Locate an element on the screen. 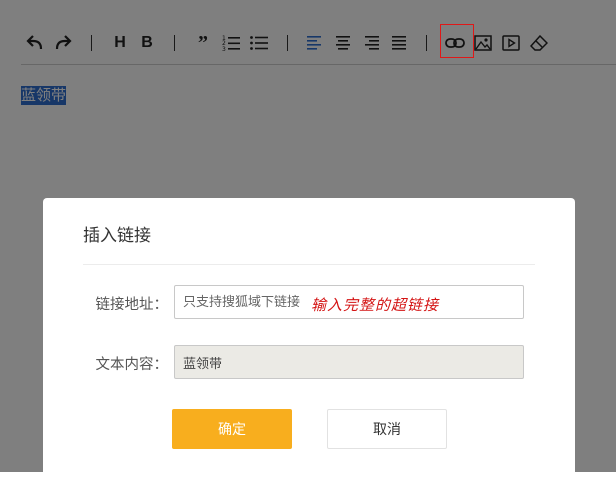  dialog-title: 插入链接 is located at coordinates (117, 236).